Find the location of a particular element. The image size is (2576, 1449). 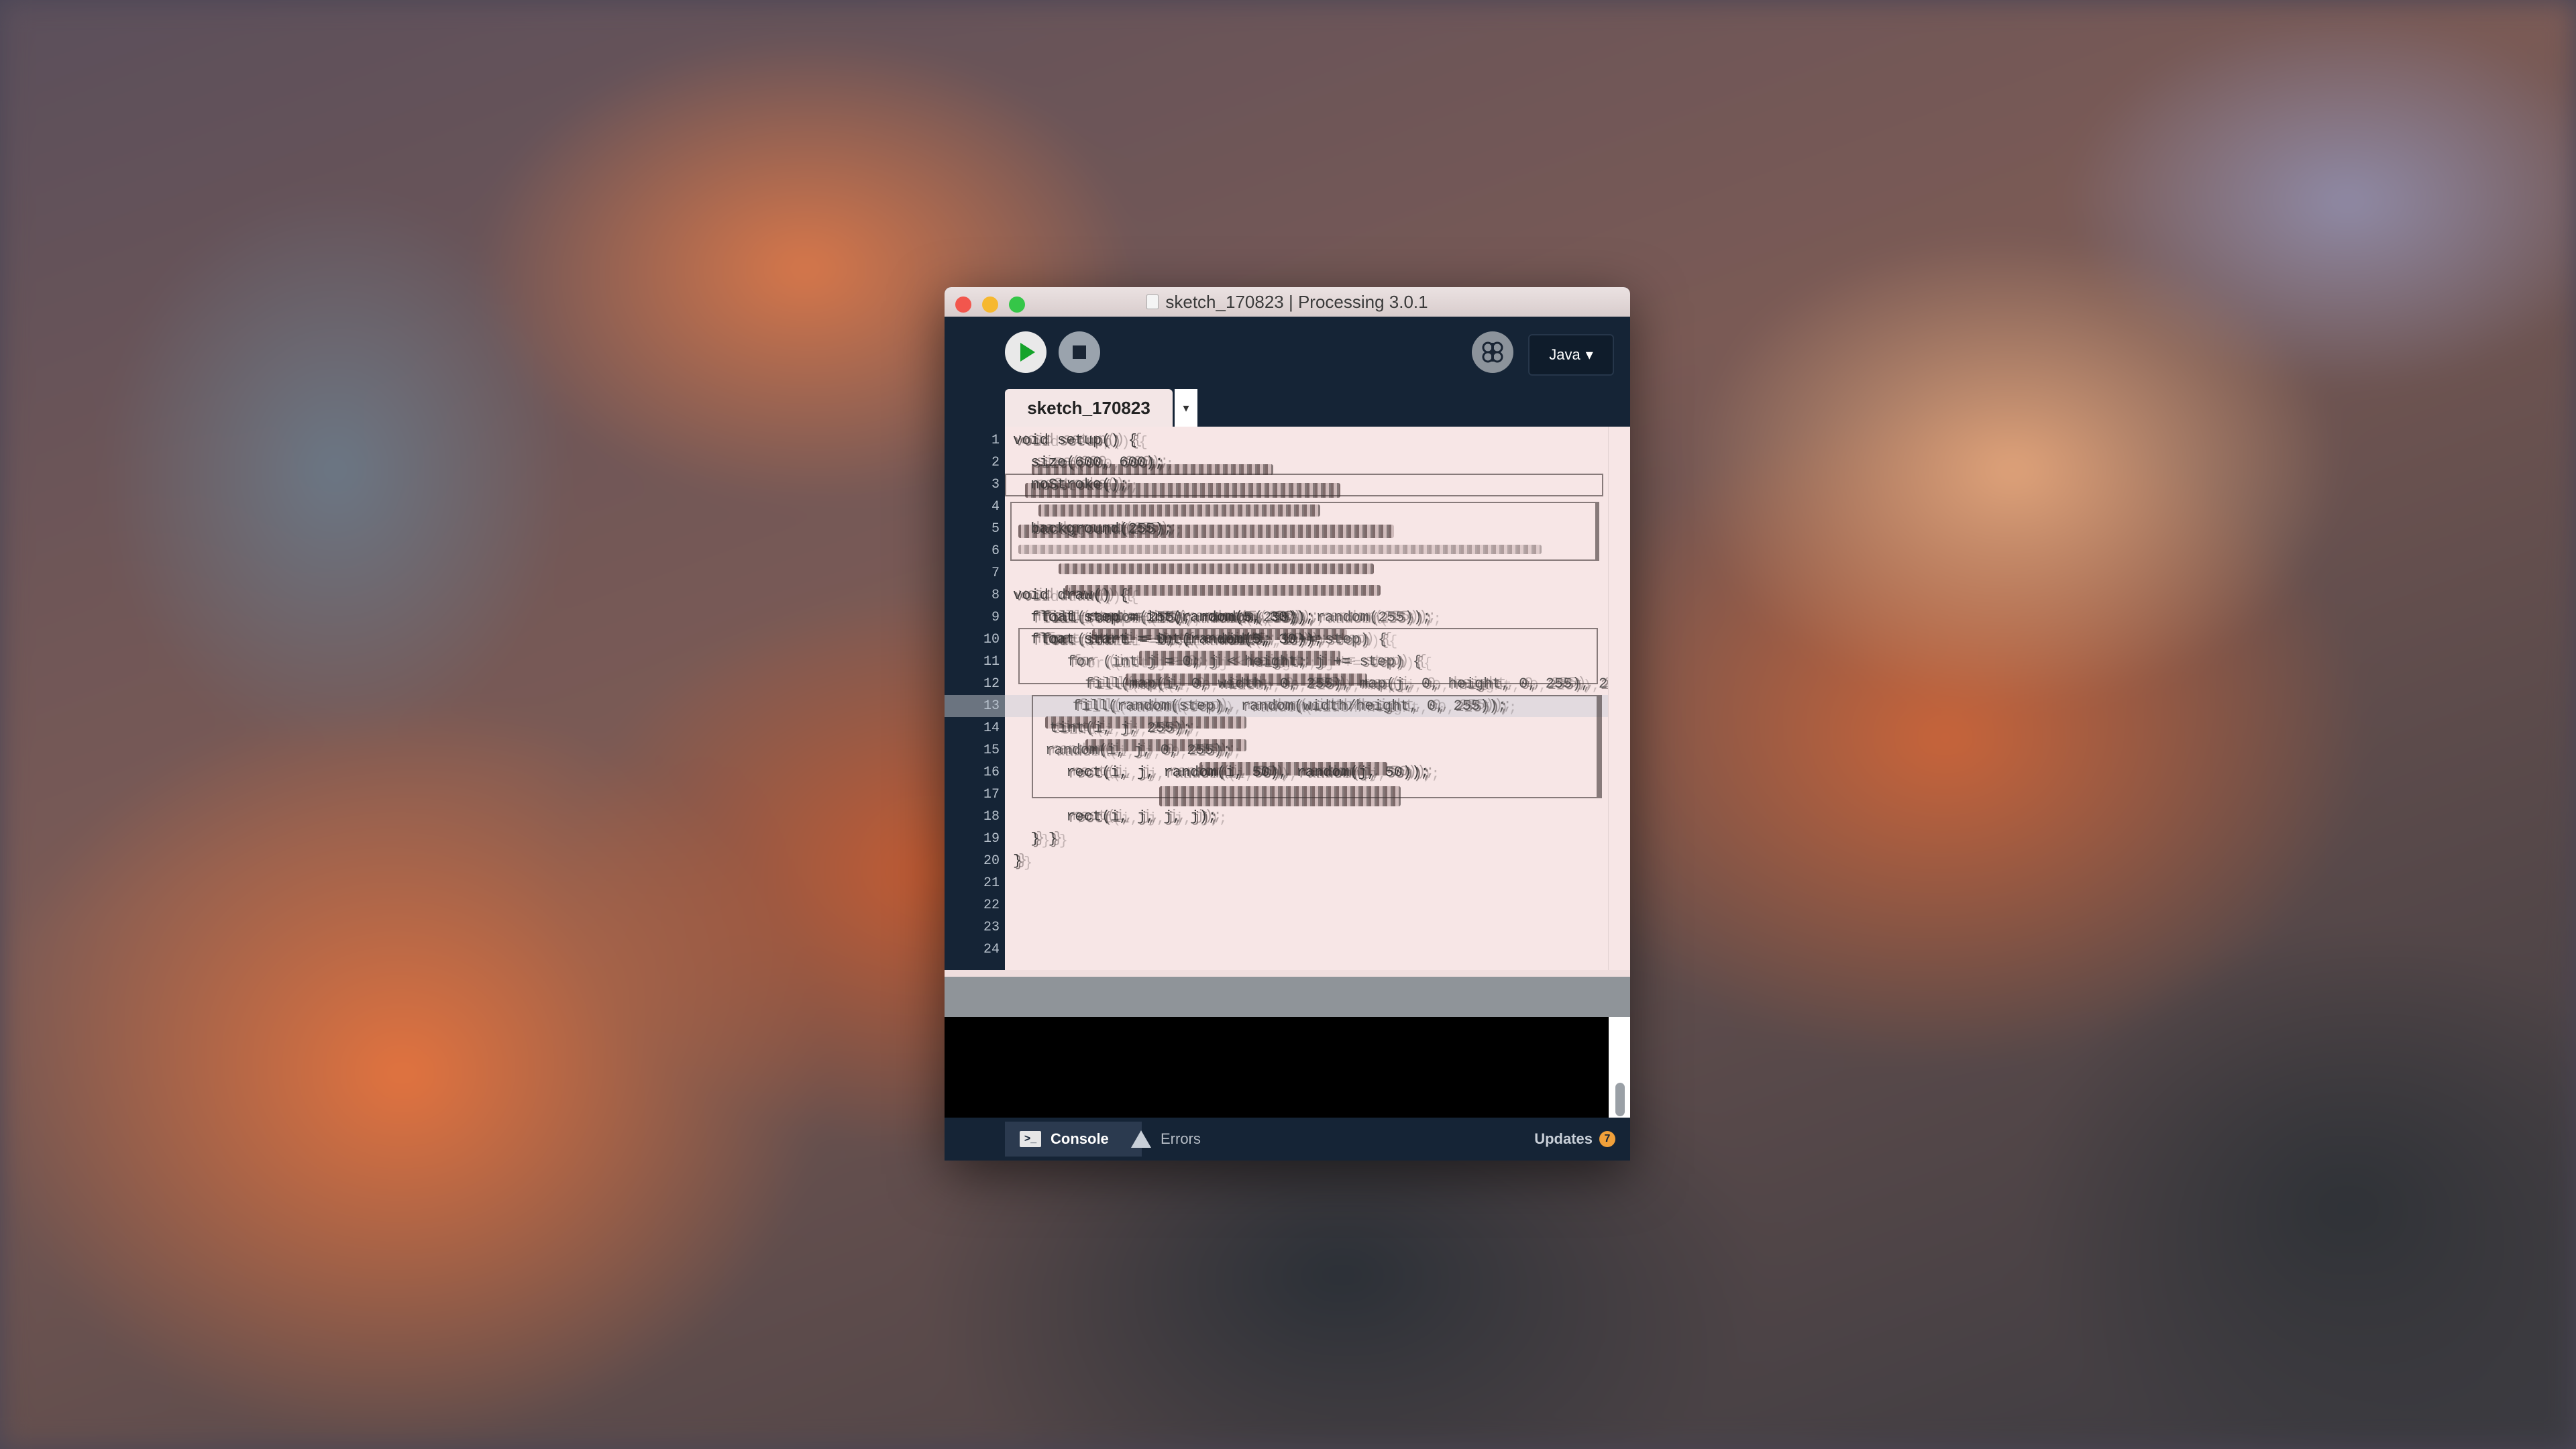

console-scrollbar is located at coordinates (1619, 1067).